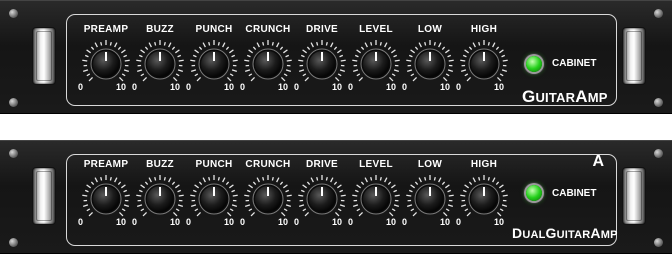 The width and height of the screenshot is (672, 254). Describe the element at coordinates (598, 162) in the screenshot. I see `slot-letter: A` at that location.